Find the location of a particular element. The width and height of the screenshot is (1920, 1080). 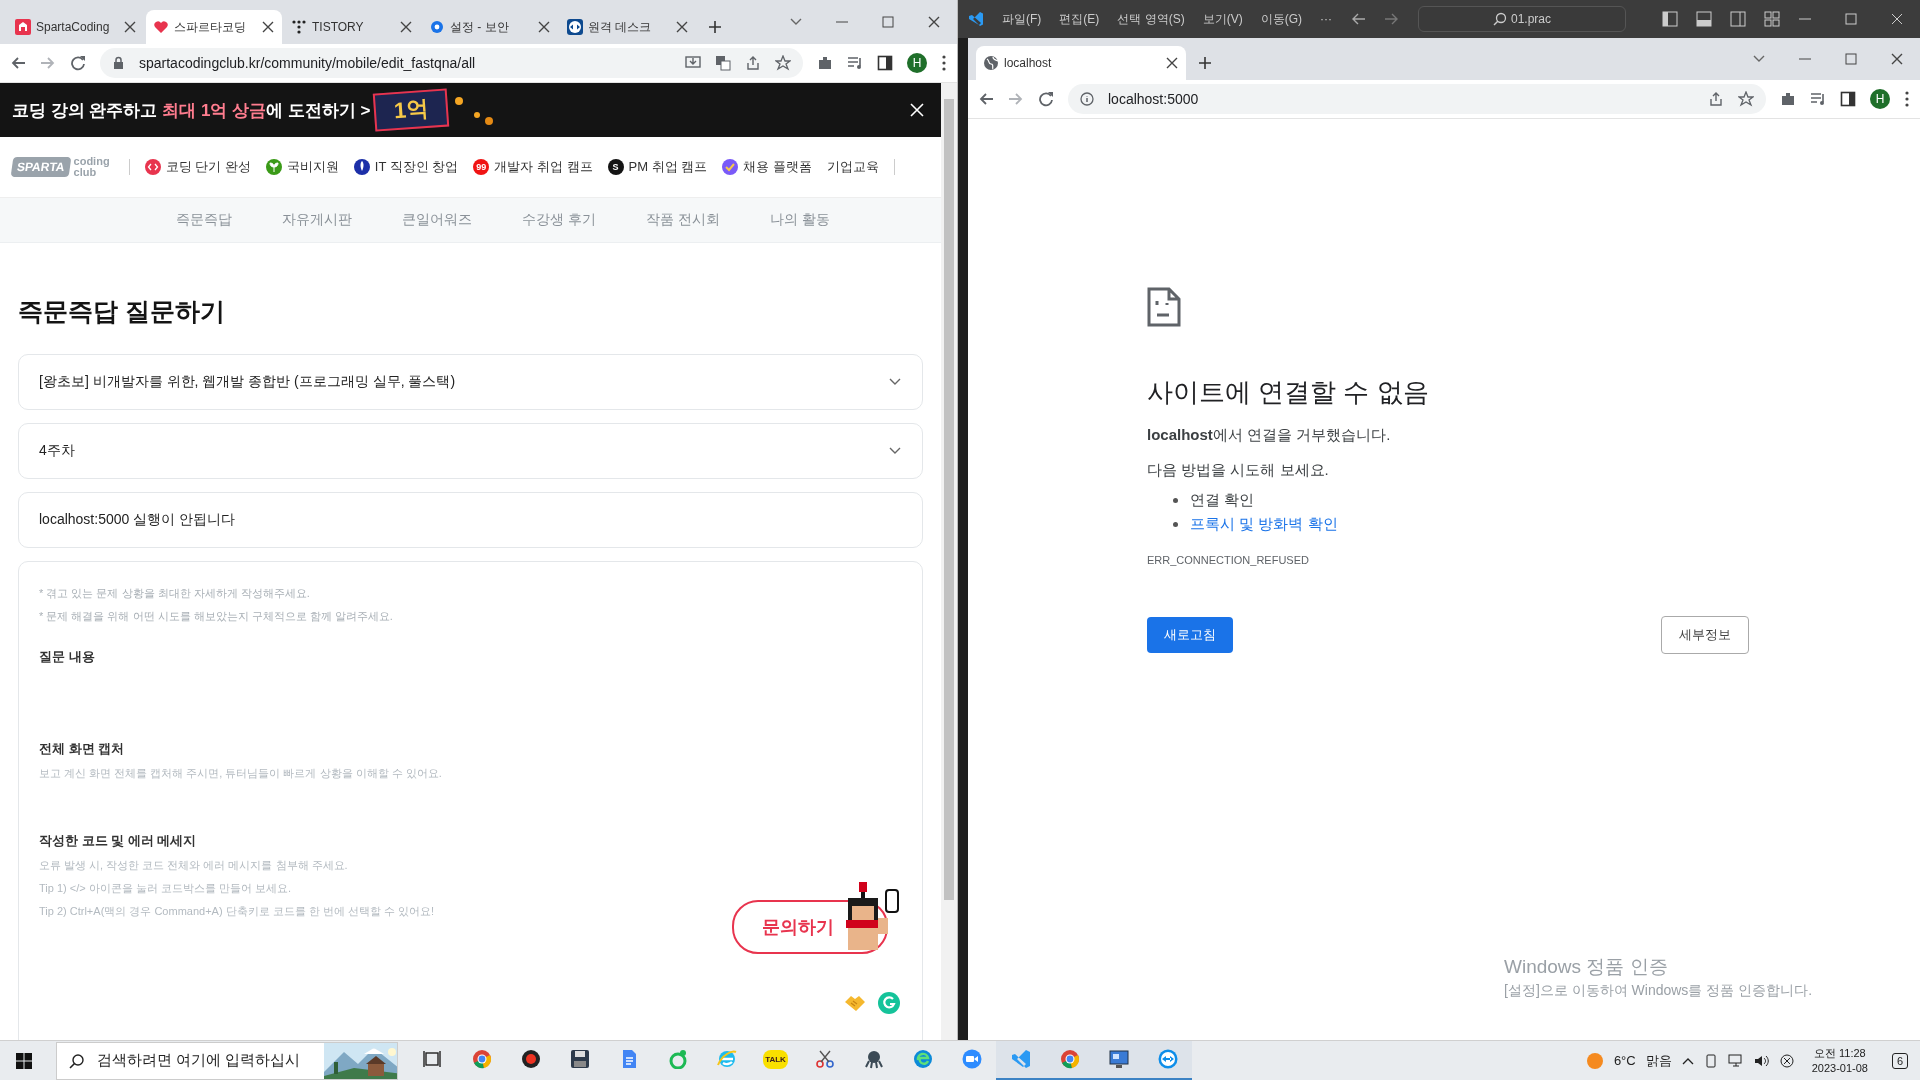

device-icon is located at coordinates (1710, 1060).